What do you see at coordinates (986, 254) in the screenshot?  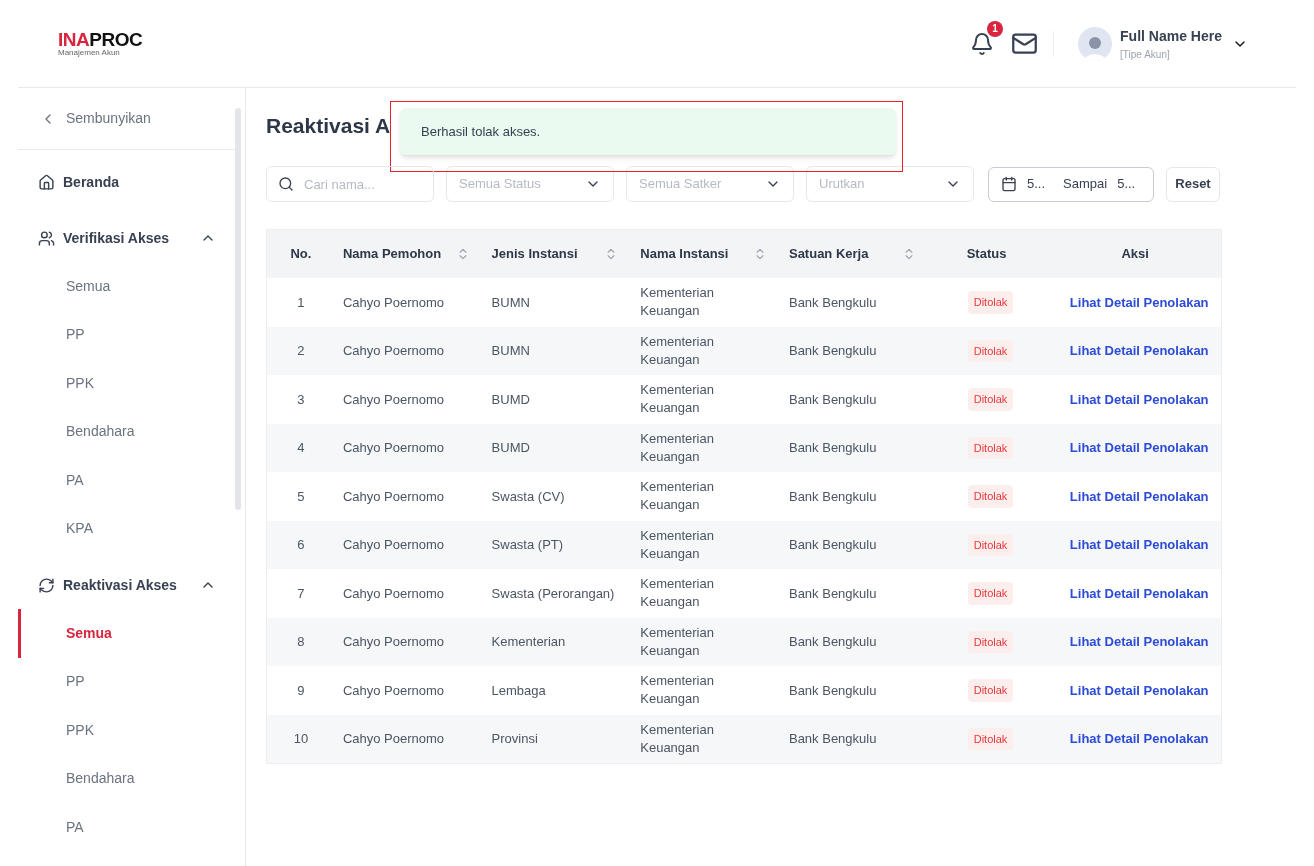 I see `column-header: Status` at bounding box center [986, 254].